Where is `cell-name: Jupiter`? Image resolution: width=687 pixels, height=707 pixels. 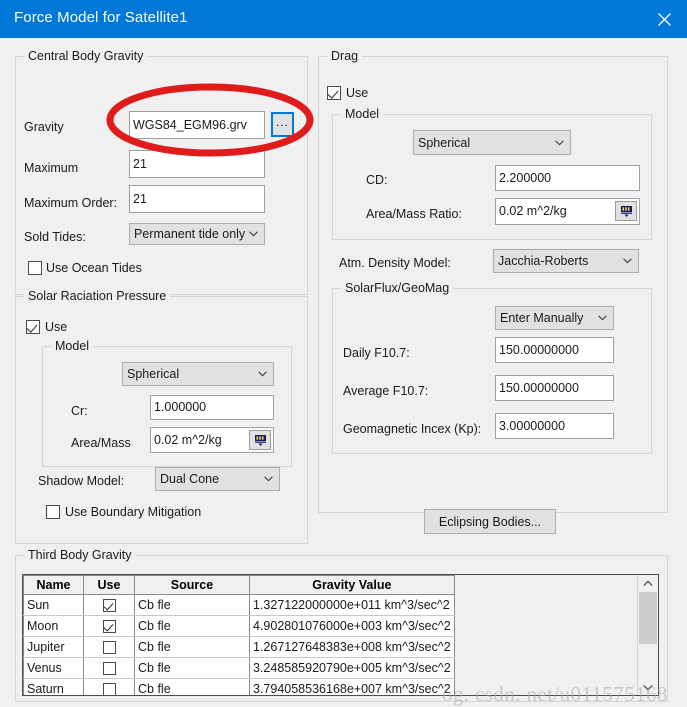
cell-name: Jupiter is located at coordinates (53, 647).